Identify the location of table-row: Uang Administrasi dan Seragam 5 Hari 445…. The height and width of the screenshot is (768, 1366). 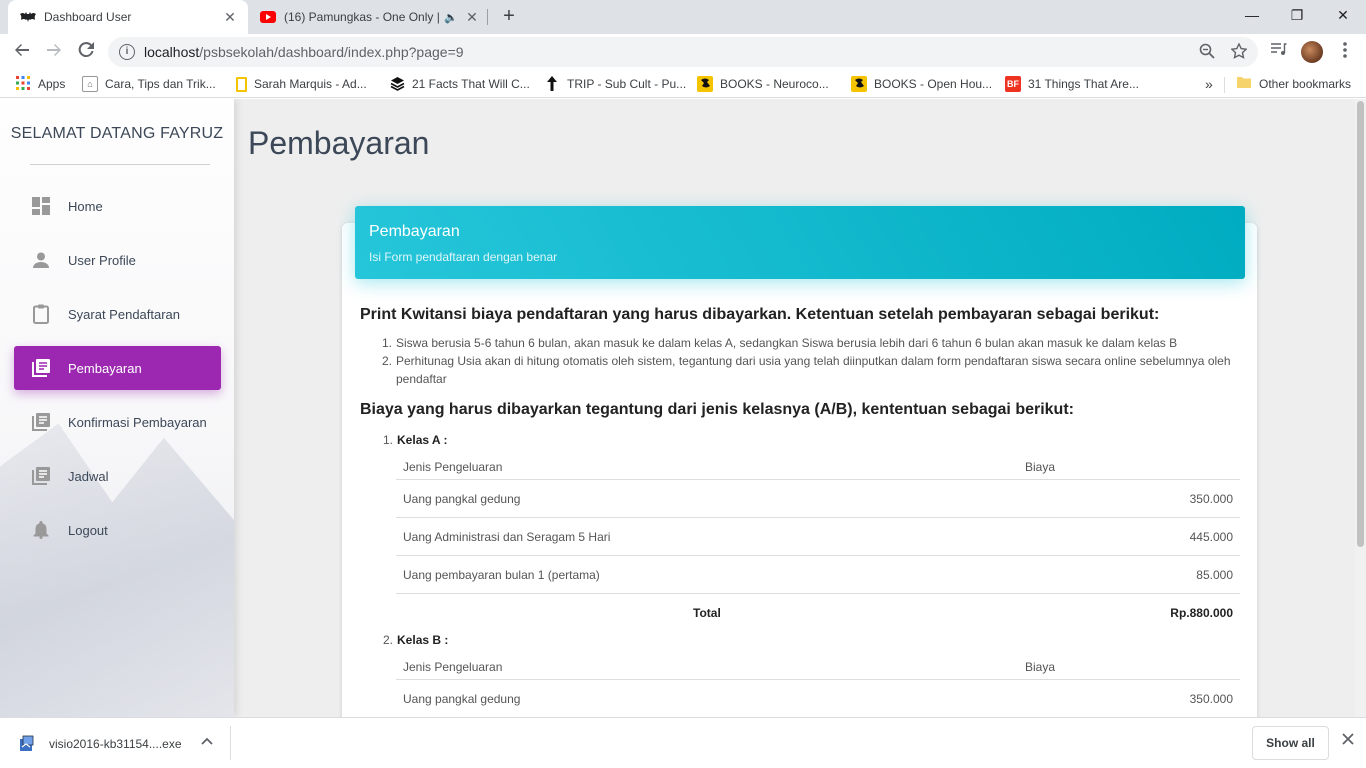
(818, 536).